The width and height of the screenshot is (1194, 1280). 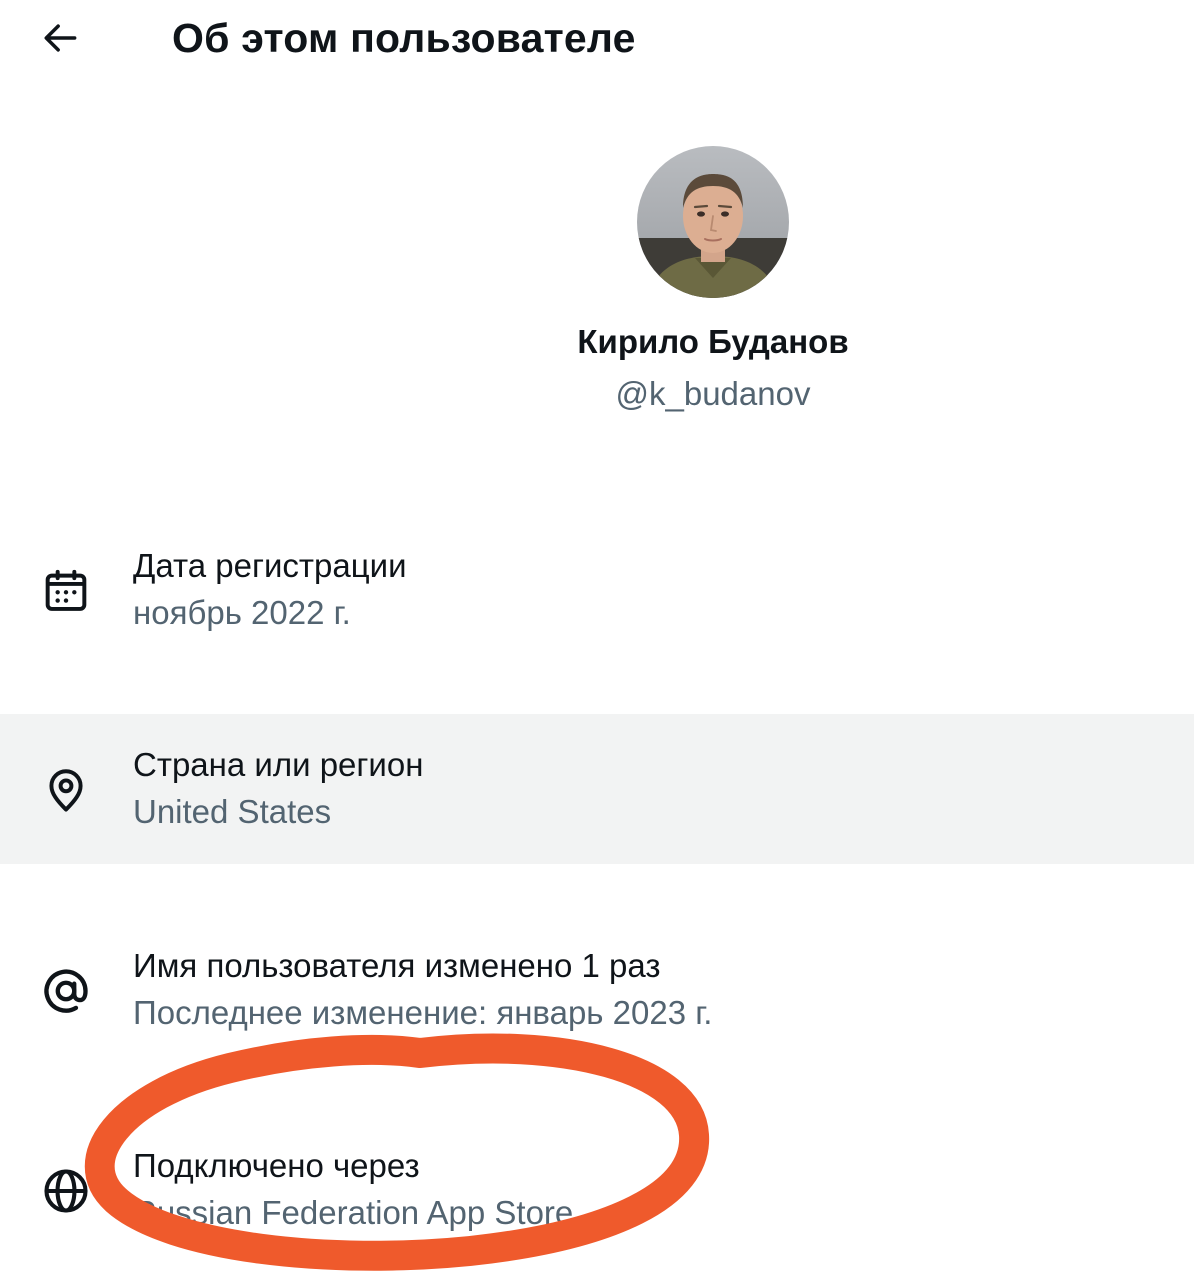 I want to click on registration-value: ноябрь 2022 г., so click(x=242, y=612).